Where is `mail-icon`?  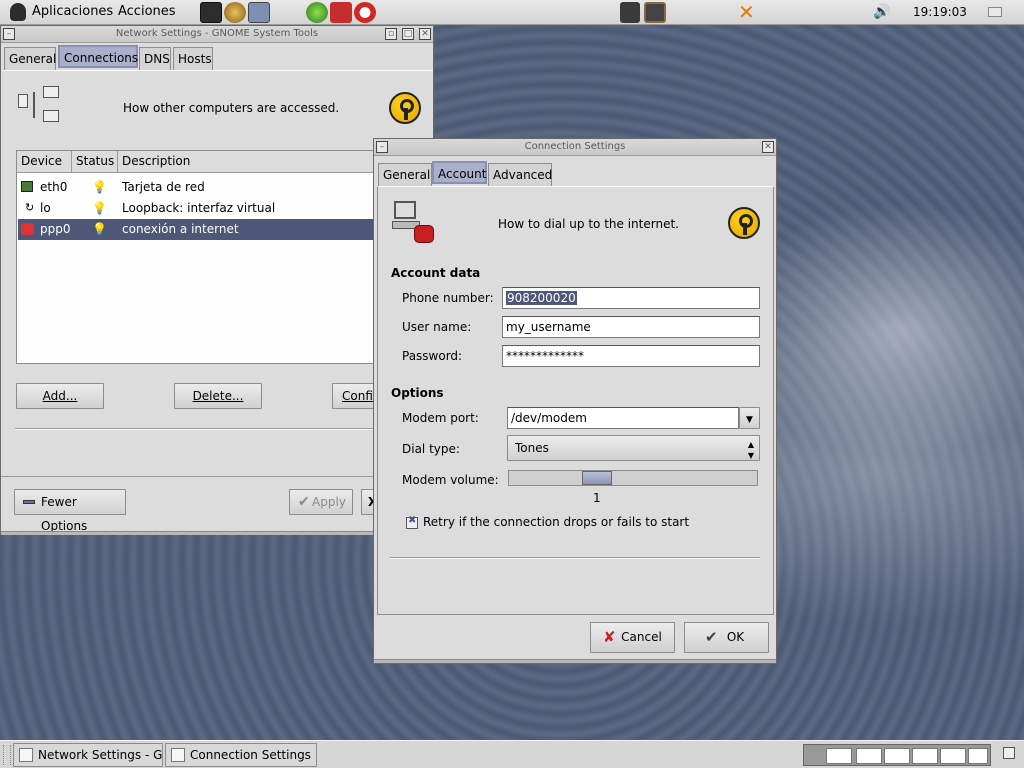 mail-icon is located at coordinates (341, 12).